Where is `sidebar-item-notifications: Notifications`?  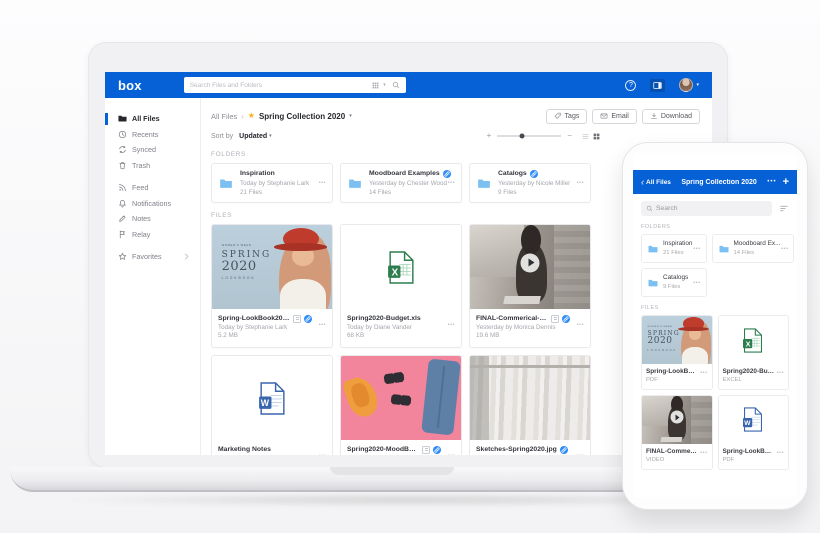
sidebar-item-notifications: Notifications is located at coordinates (152, 204).